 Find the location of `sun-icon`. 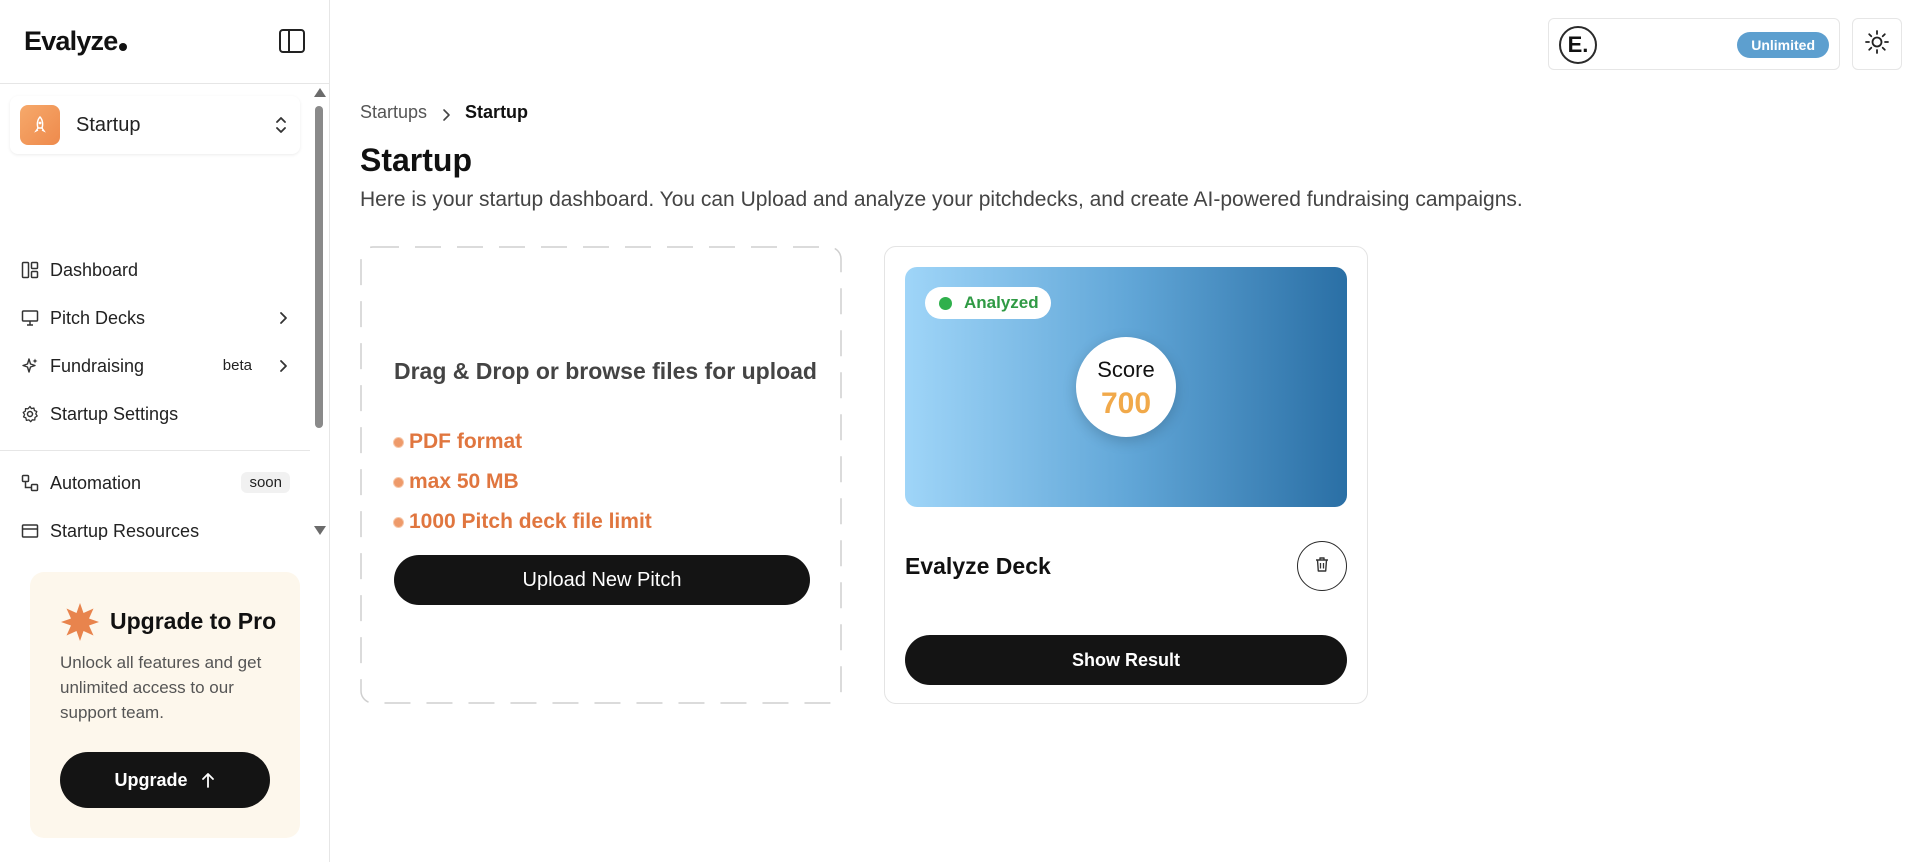

sun-icon is located at coordinates (1877, 44).